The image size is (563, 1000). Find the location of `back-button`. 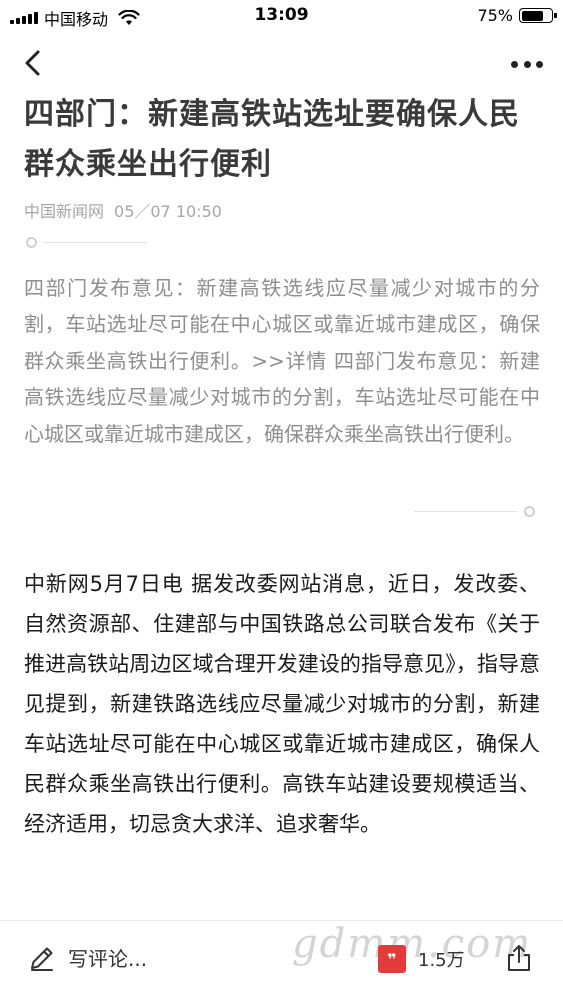

back-button is located at coordinates (34, 64).